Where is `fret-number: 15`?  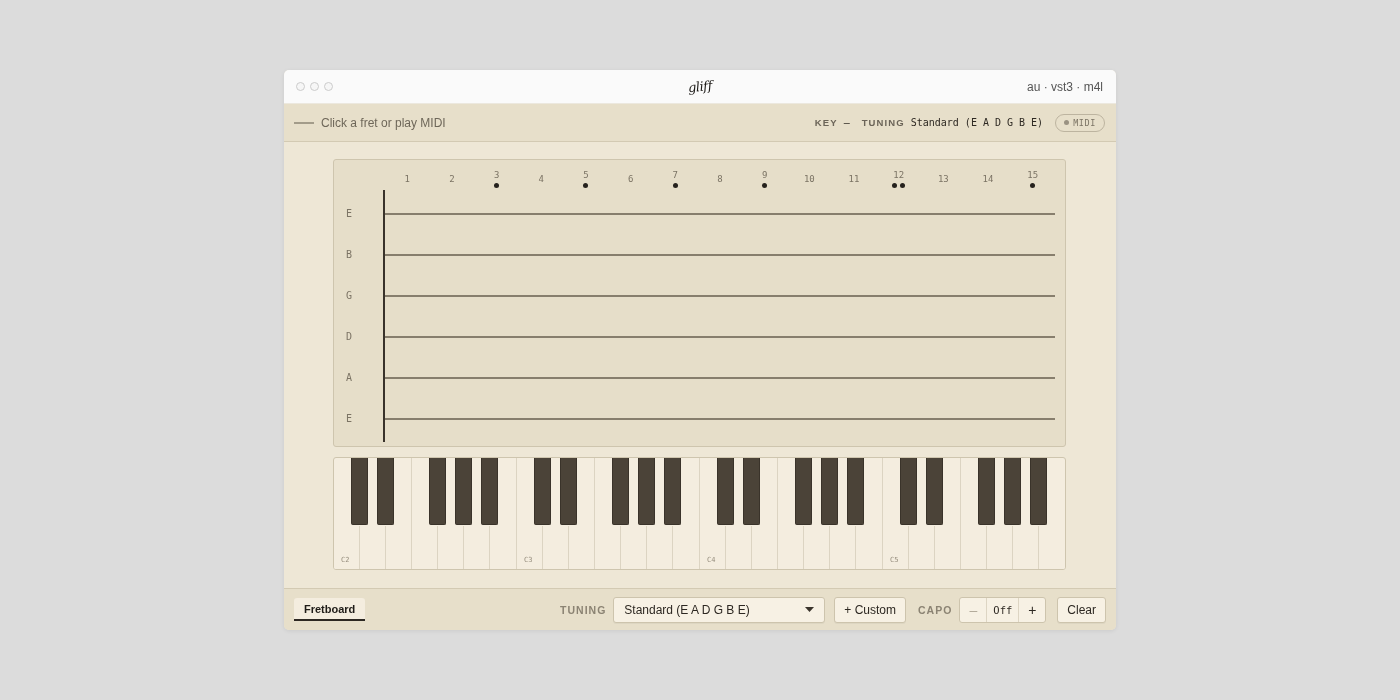 fret-number: 15 is located at coordinates (1033, 174).